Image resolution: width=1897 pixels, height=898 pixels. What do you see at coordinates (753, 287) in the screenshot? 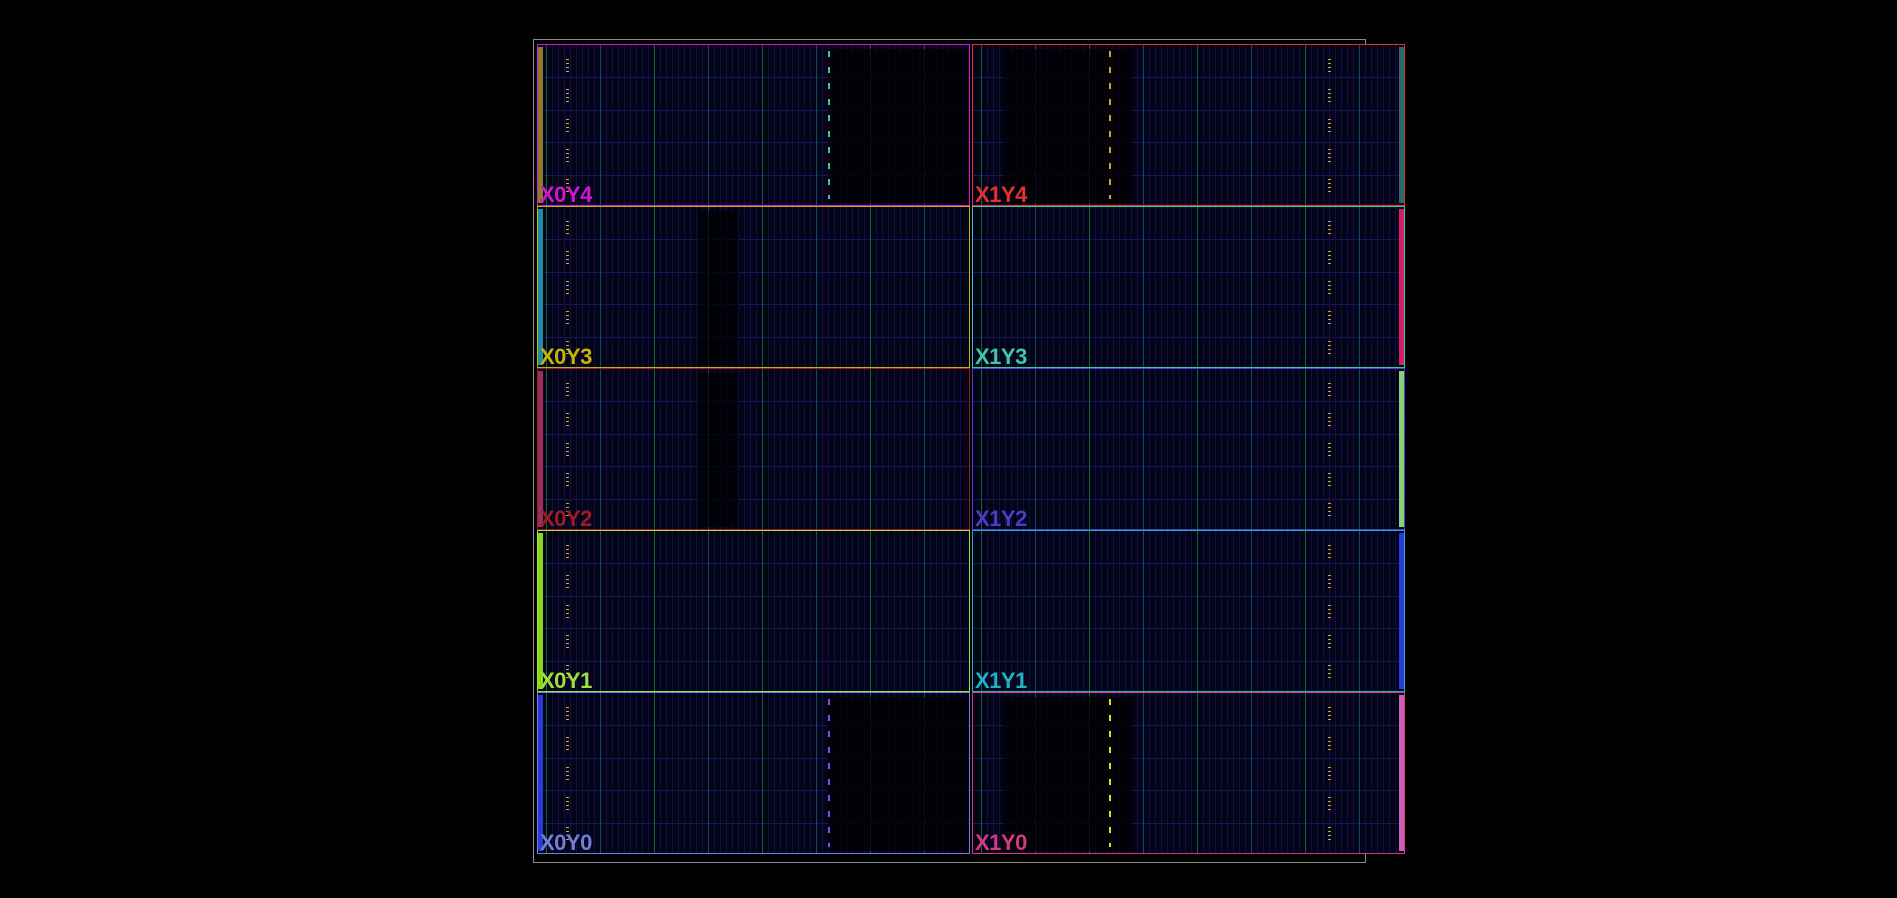
I see `clock-region-x0y3: X0Y3` at bounding box center [753, 287].